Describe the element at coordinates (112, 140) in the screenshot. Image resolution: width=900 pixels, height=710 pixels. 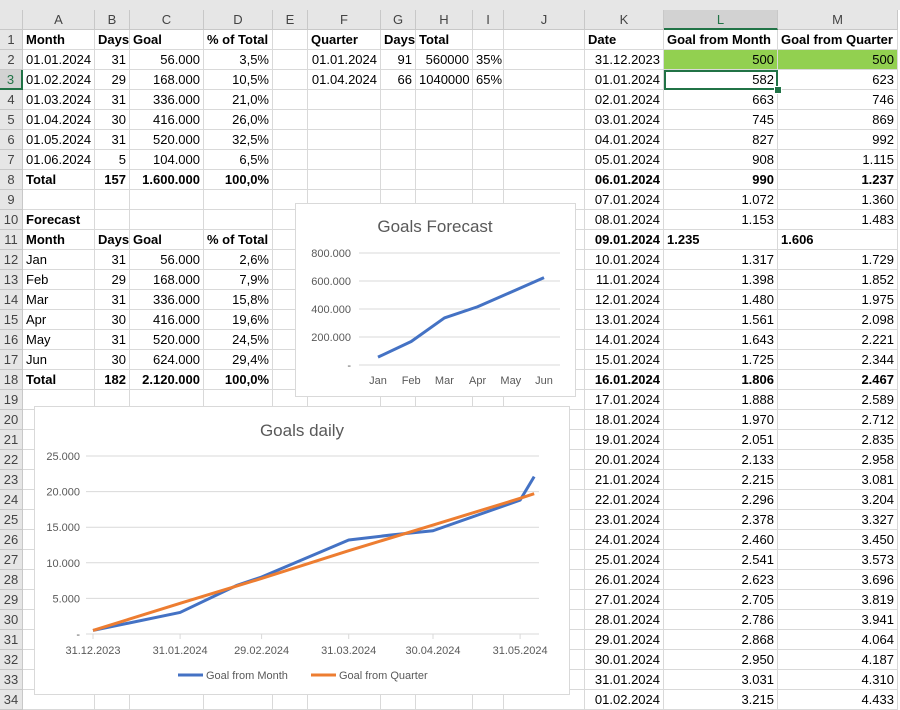
I see `cell-b6: 31` at that location.